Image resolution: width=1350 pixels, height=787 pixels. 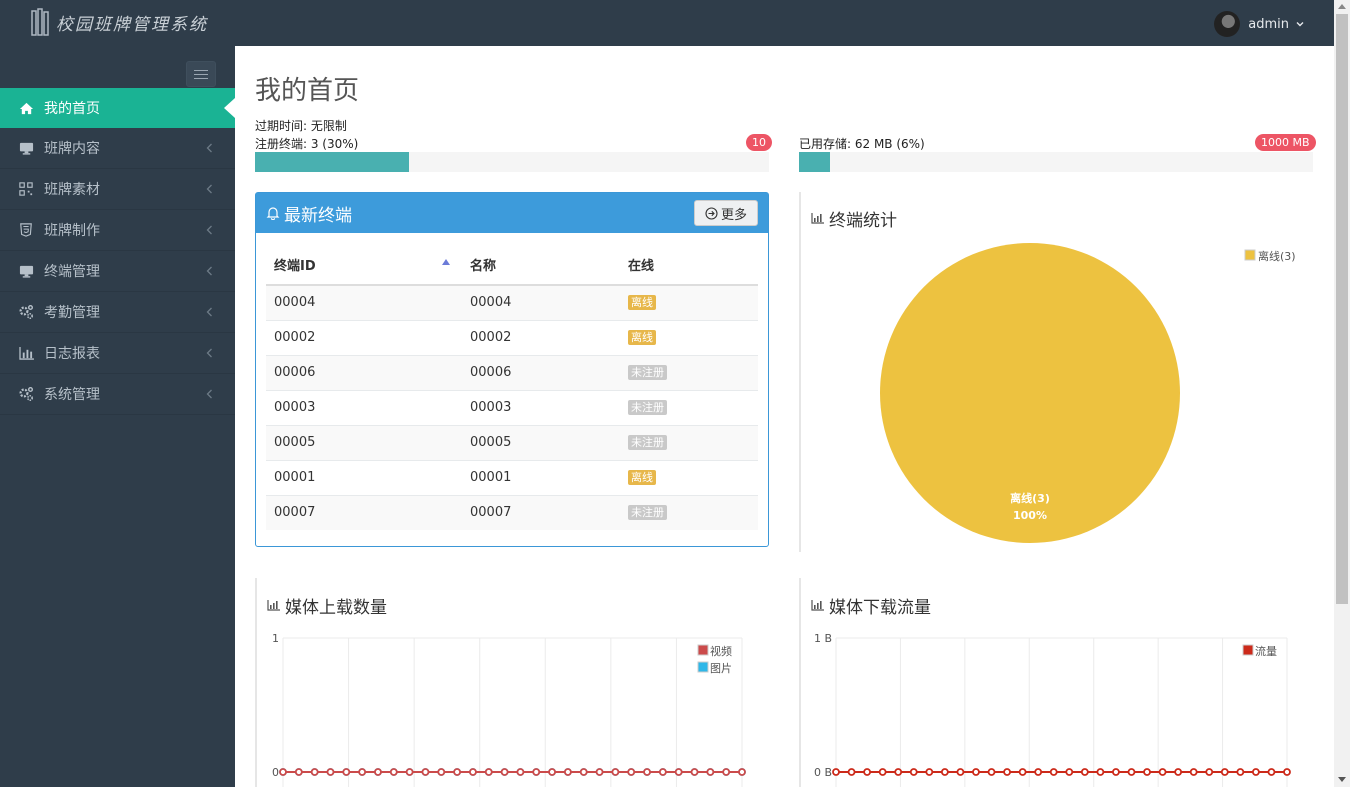 I want to click on table-row: 00006 00006 未注册, so click(x=512, y=372).